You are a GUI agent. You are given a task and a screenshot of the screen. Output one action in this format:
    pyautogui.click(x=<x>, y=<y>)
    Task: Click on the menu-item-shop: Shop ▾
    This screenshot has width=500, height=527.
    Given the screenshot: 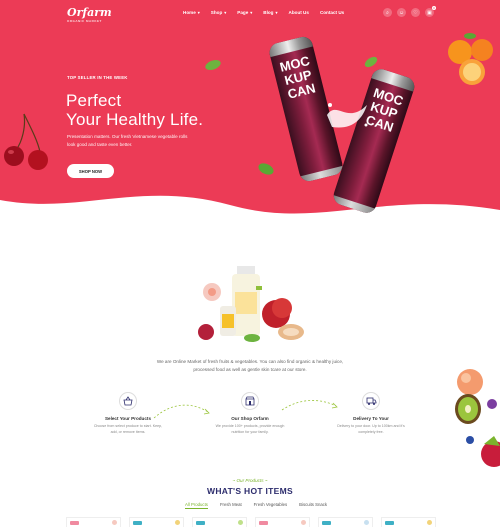 What is the action you would take?
    pyautogui.click(x=219, y=12)
    